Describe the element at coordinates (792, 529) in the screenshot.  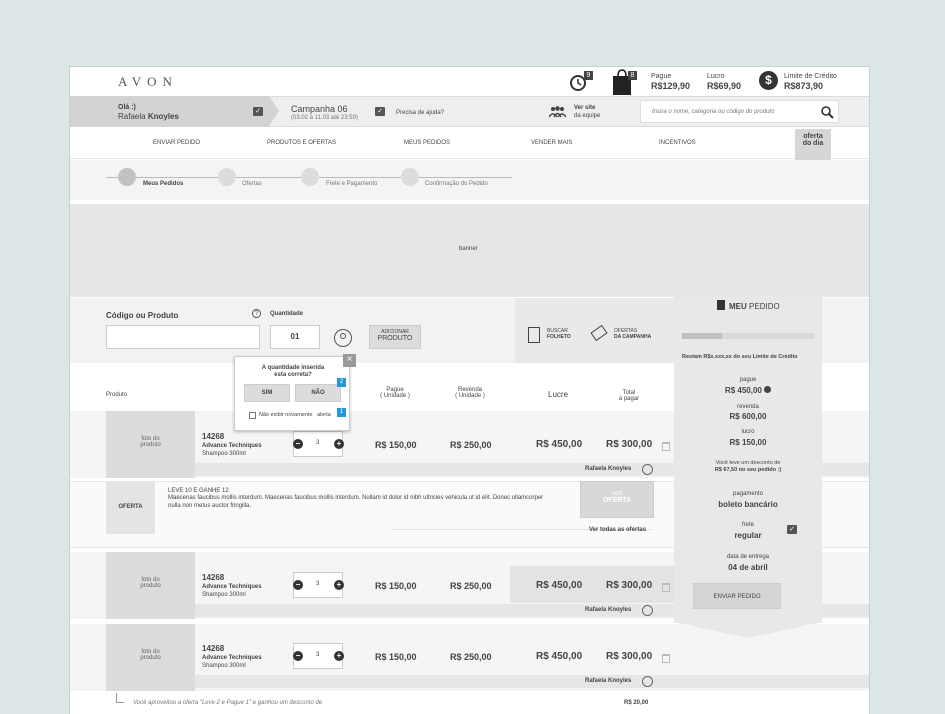
I see `frete-dropdown-icon: ✓` at that location.